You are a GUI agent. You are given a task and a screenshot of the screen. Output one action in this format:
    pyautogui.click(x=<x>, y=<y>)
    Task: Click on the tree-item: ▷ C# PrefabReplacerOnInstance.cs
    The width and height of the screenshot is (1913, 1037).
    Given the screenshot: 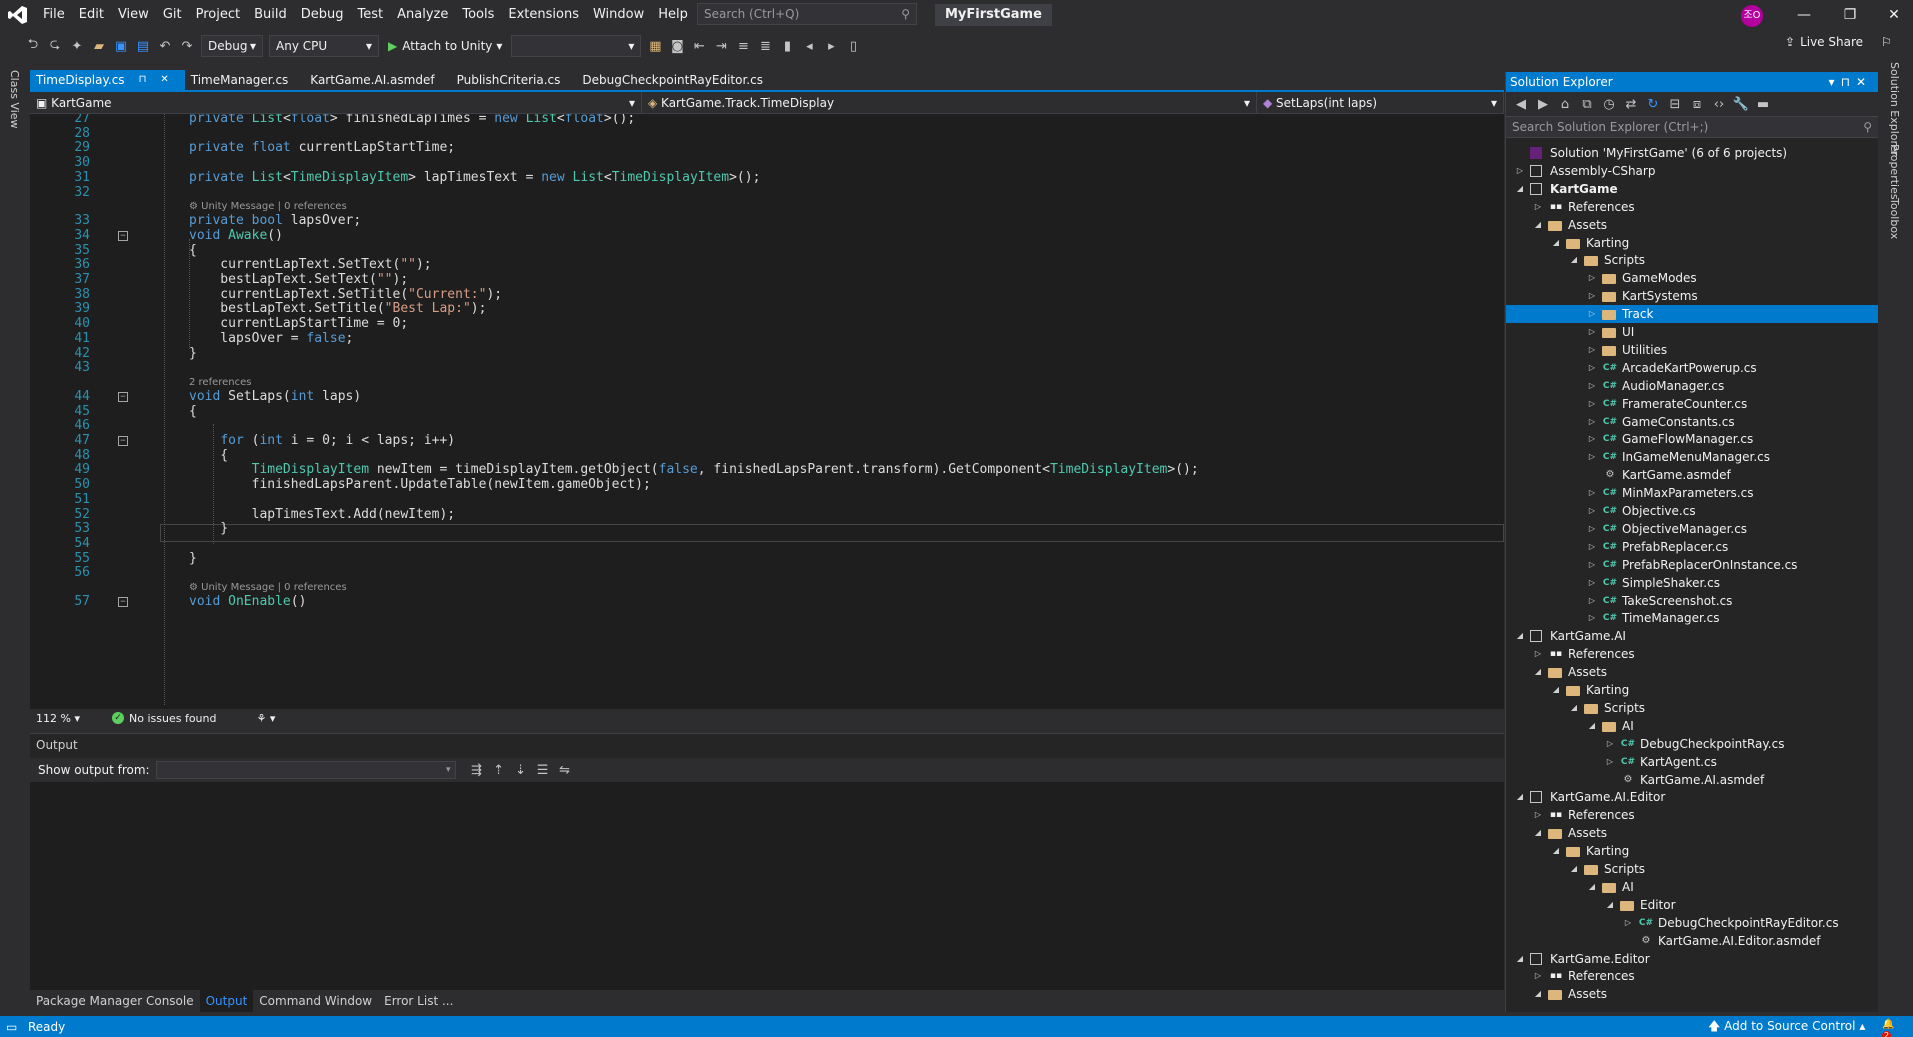 What is the action you would take?
    pyautogui.click(x=1692, y=565)
    